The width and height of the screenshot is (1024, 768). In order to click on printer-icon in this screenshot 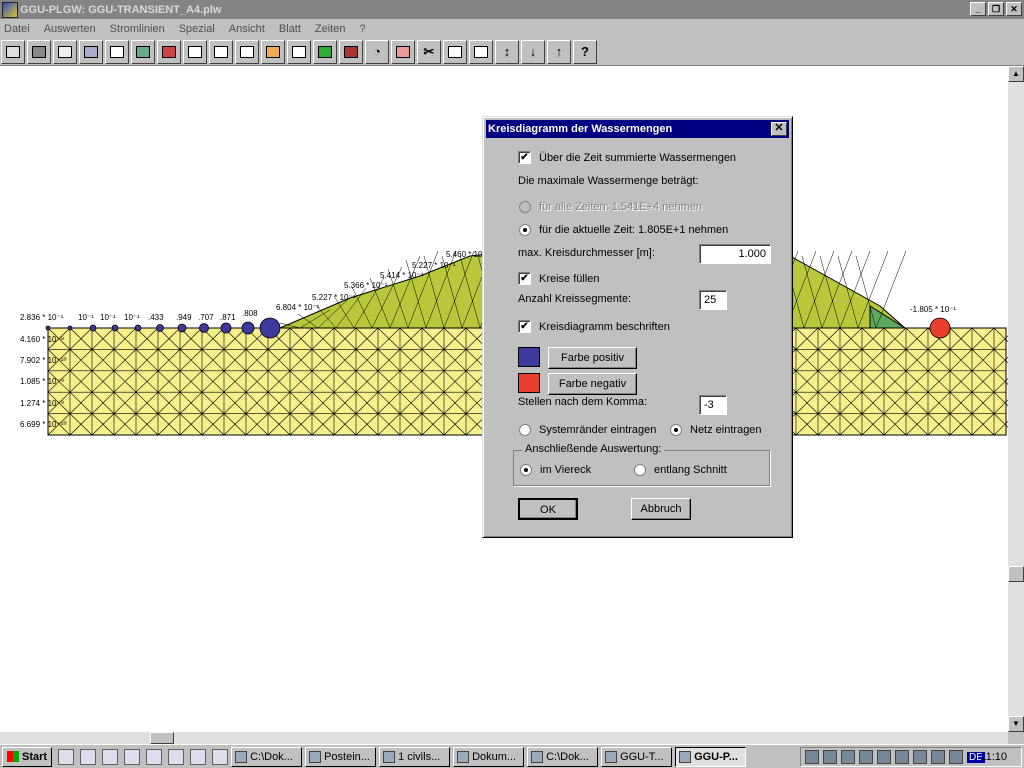, I will do `click(848, 757)`.